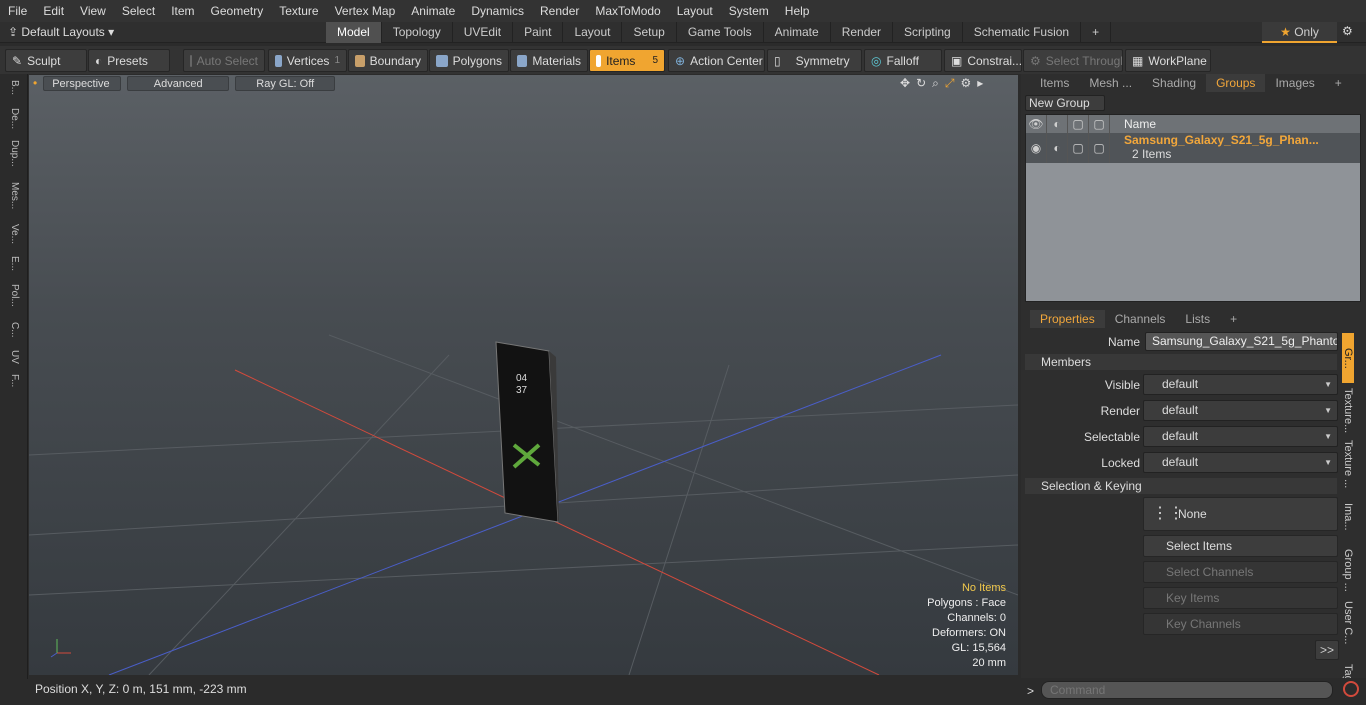 This screenshot has height=705, width=1366. What do you see at coordinates (695, 11) in the screenshot?
I see `menu-layout: Layout` at bounding box center [695, 11].